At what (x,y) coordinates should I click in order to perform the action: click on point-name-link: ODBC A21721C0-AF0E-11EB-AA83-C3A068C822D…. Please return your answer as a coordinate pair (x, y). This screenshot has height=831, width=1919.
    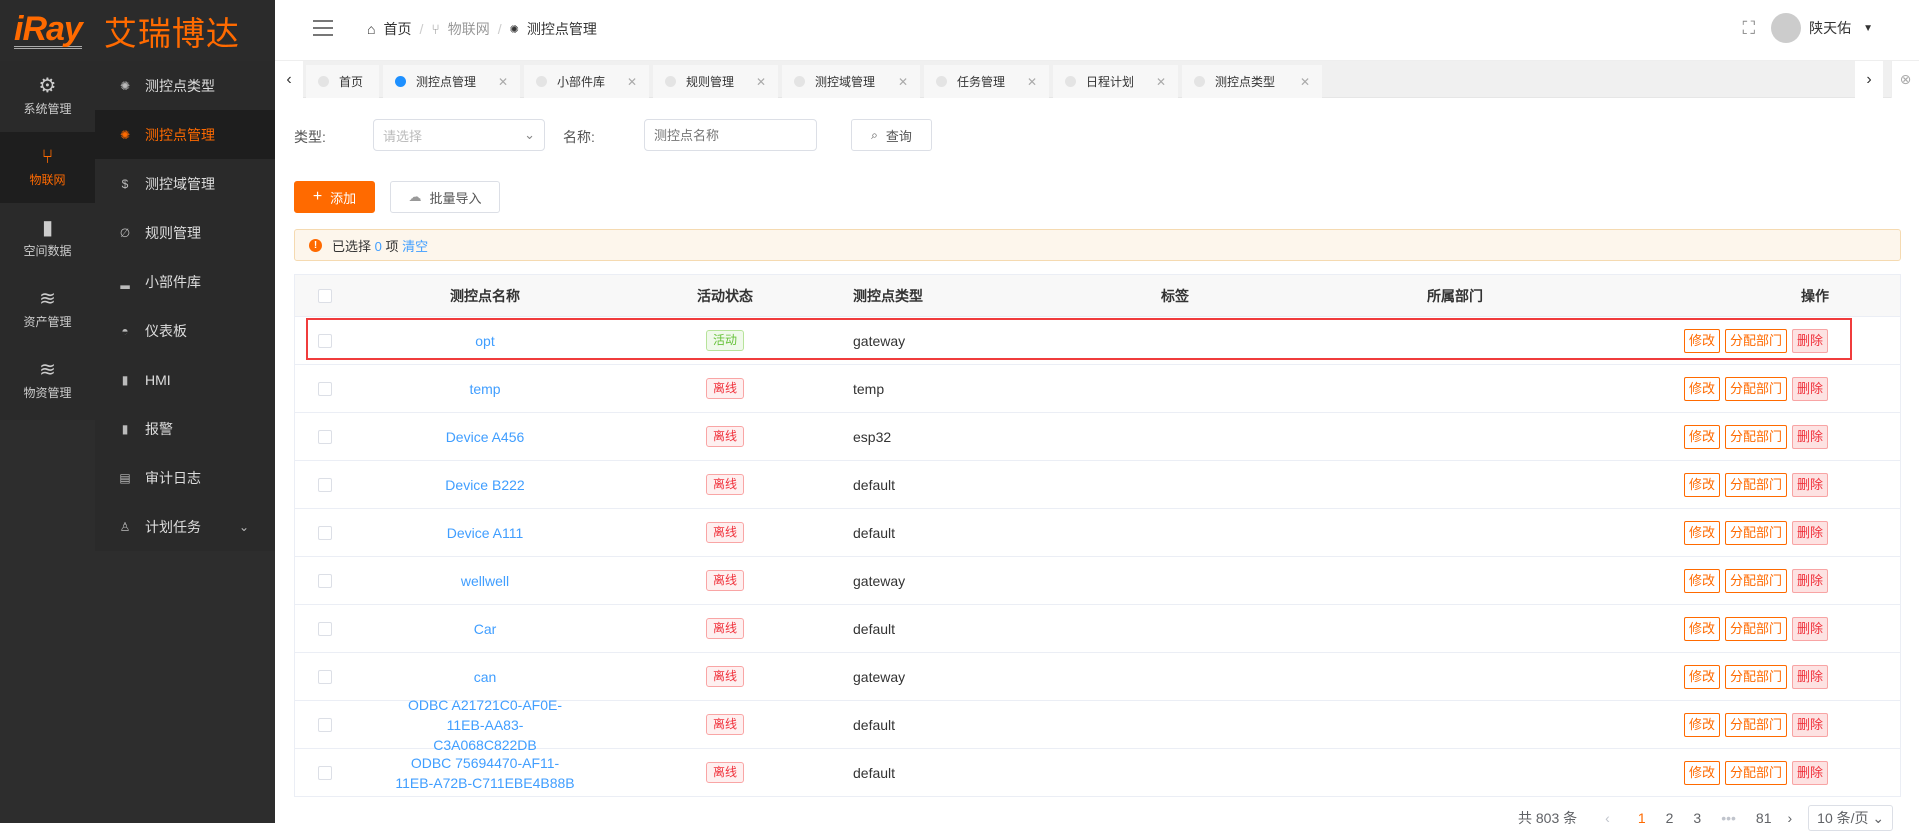
    Looking at the image, I should click on (485, 725).